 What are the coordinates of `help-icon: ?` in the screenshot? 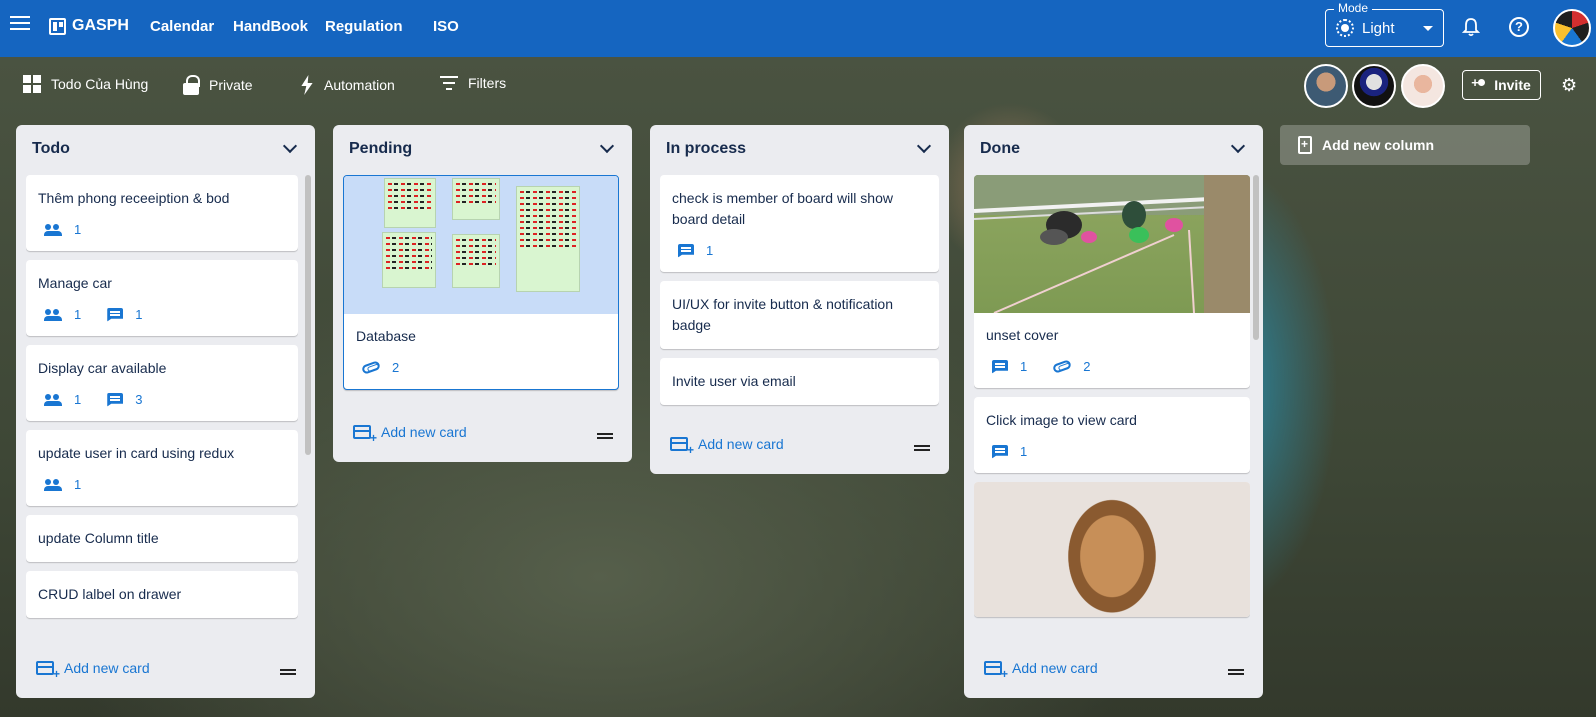 It's located at (1519, 27).